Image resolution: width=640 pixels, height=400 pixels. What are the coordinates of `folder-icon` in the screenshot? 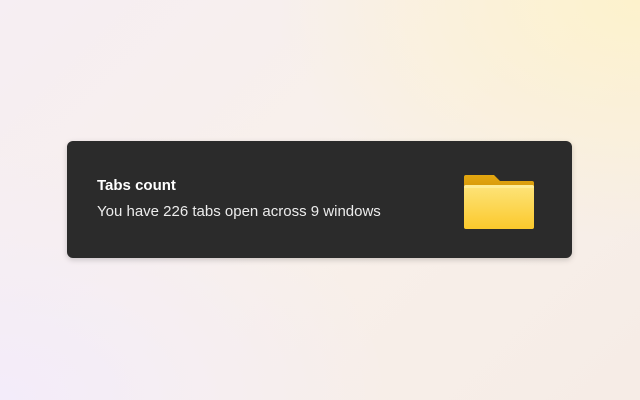 It's located at (499, 202).